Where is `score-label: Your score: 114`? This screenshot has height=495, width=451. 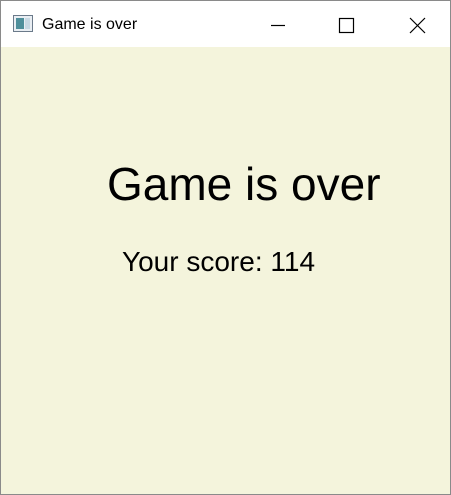
score-label: Your score: 114 is located at coordinates (219, 261).